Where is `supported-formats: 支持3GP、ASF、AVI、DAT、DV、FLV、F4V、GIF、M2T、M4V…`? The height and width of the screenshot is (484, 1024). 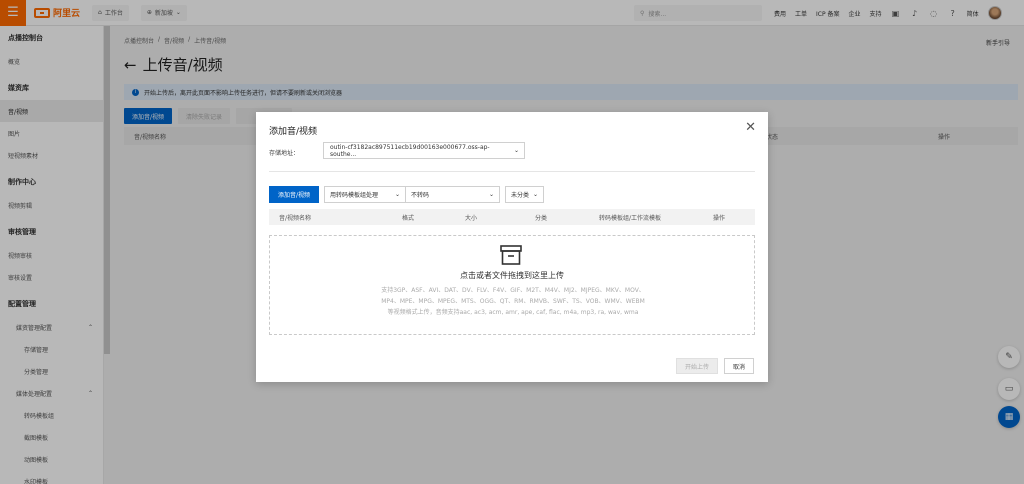
supported-formats: 支持3GP、ASF、AVI、DAT、DV、FLV、F4V、GIF、M2T、M4V… is located at coordinates (513, 301).